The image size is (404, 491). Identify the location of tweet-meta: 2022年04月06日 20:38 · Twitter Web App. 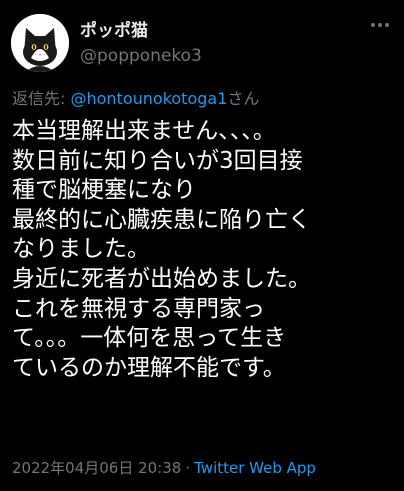
(164, 467).